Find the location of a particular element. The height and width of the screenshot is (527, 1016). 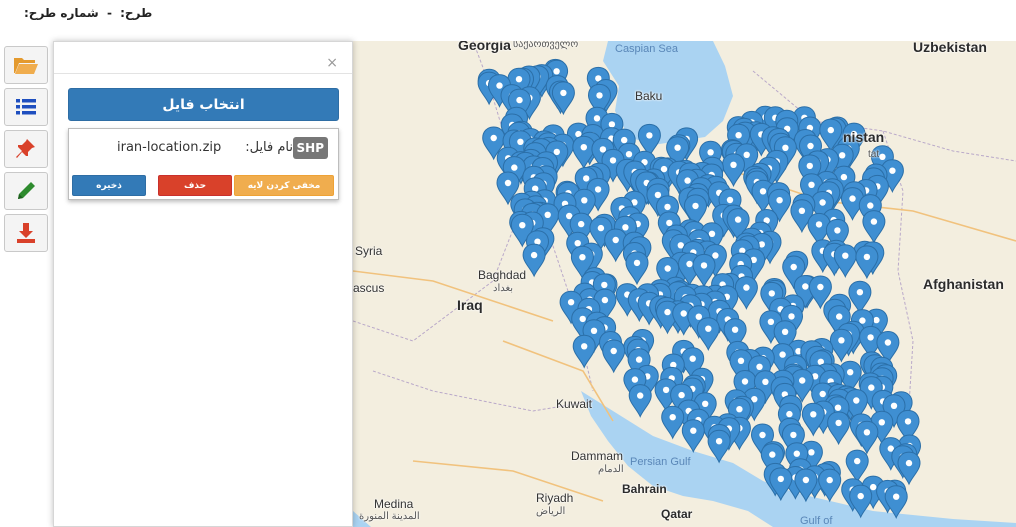

close-icon: × is located at coordinates (332, 63).